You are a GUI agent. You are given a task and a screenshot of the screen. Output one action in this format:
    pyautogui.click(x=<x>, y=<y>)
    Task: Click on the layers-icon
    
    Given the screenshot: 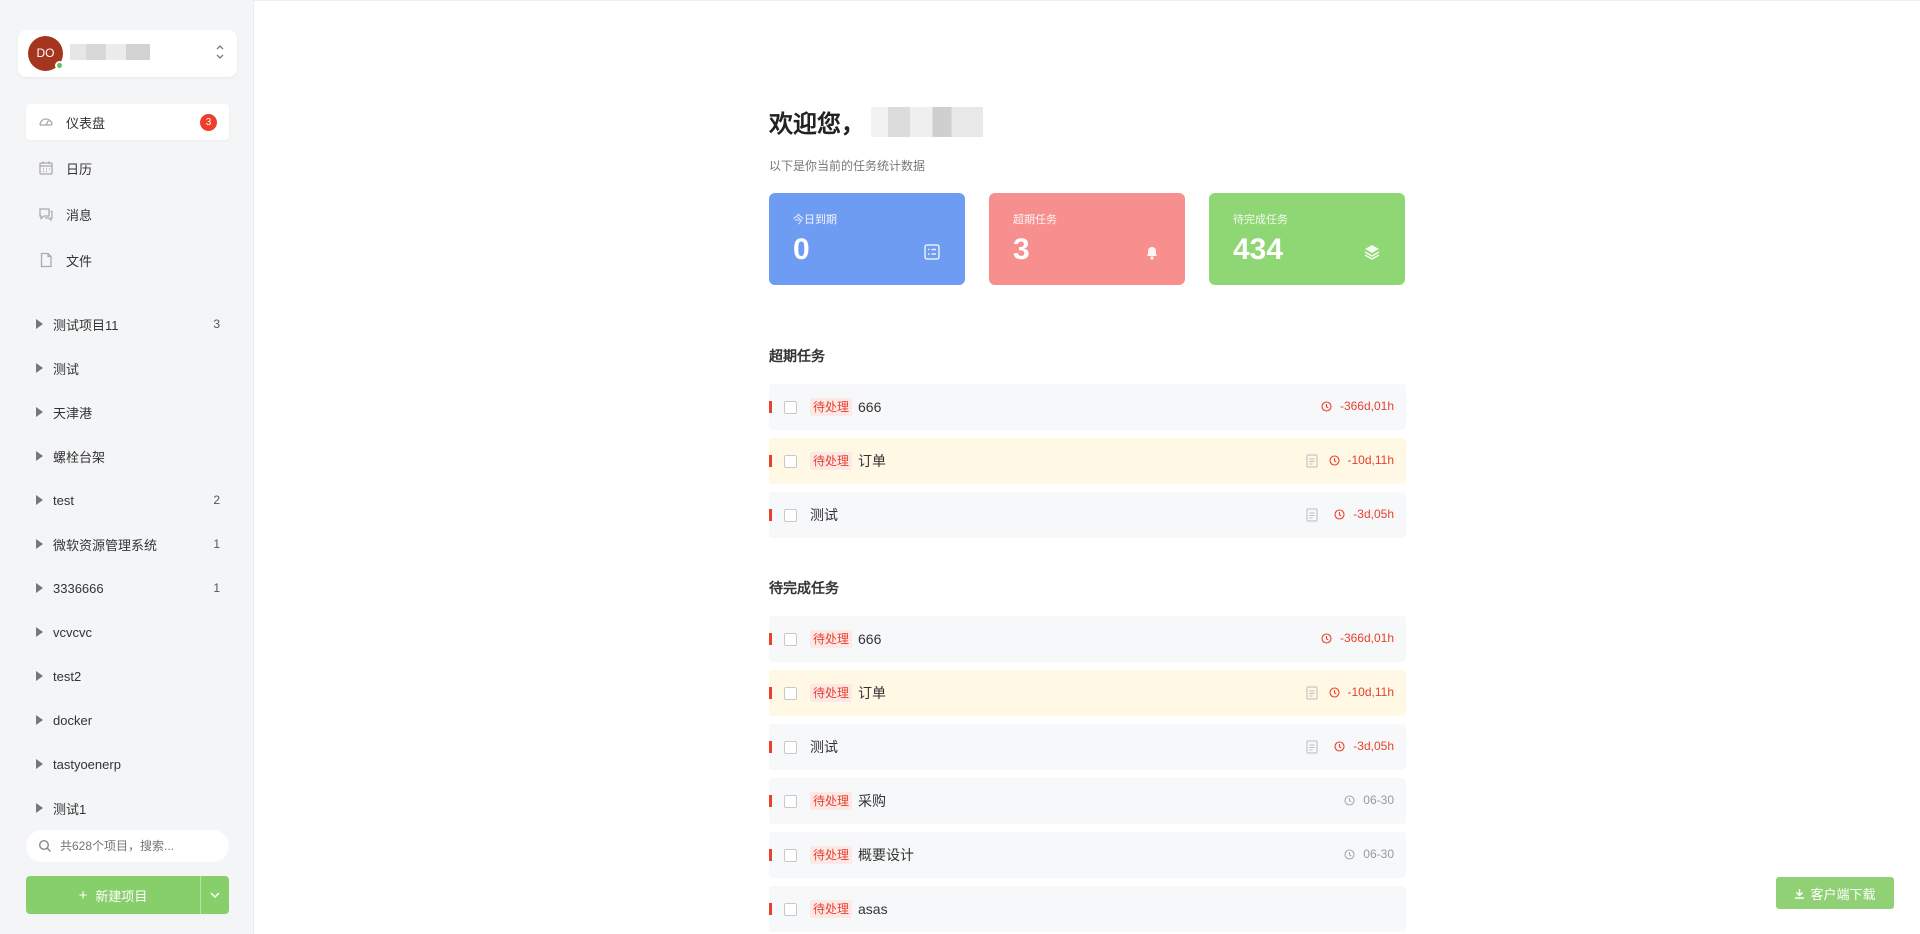 What is the action you would take?
    pyautogui.click(x=1372, y=252)
    